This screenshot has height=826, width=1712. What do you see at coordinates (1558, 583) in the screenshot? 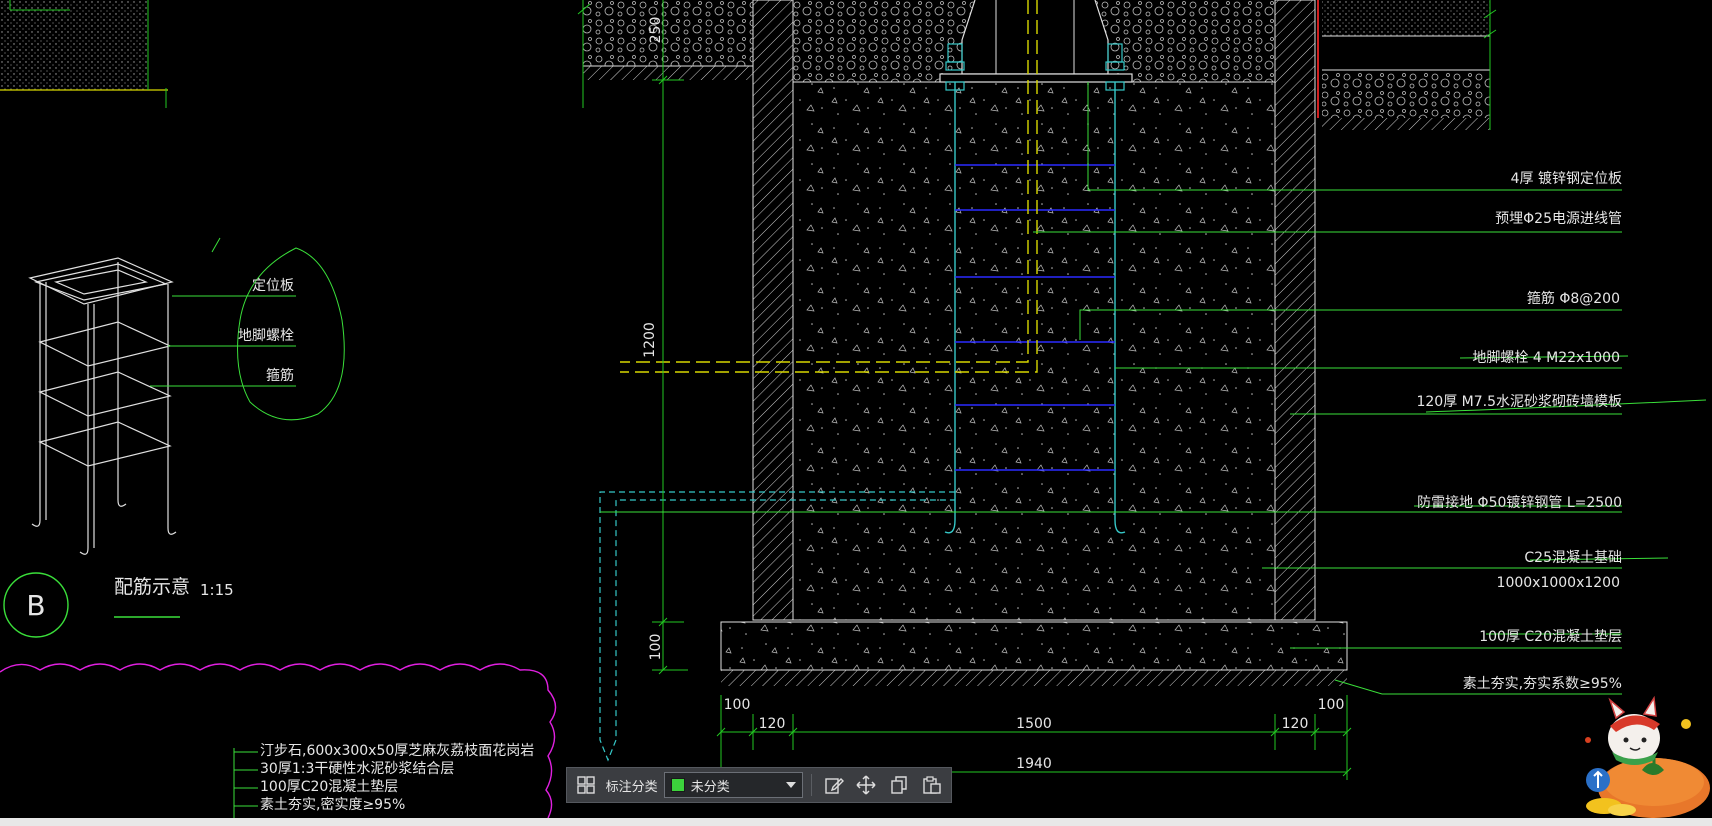
I see `callout-footing-size: 1000x1000x1200` at bounding box center [1558, 583].